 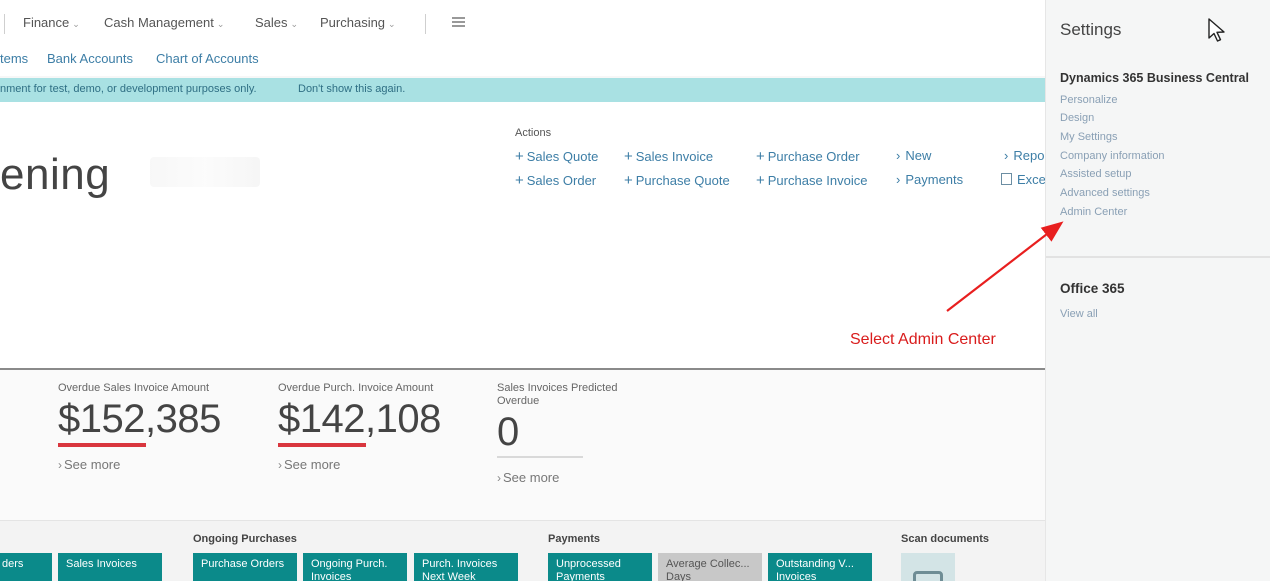 I want to click on settings-link-design: Design, so click(x=1077, y=118).